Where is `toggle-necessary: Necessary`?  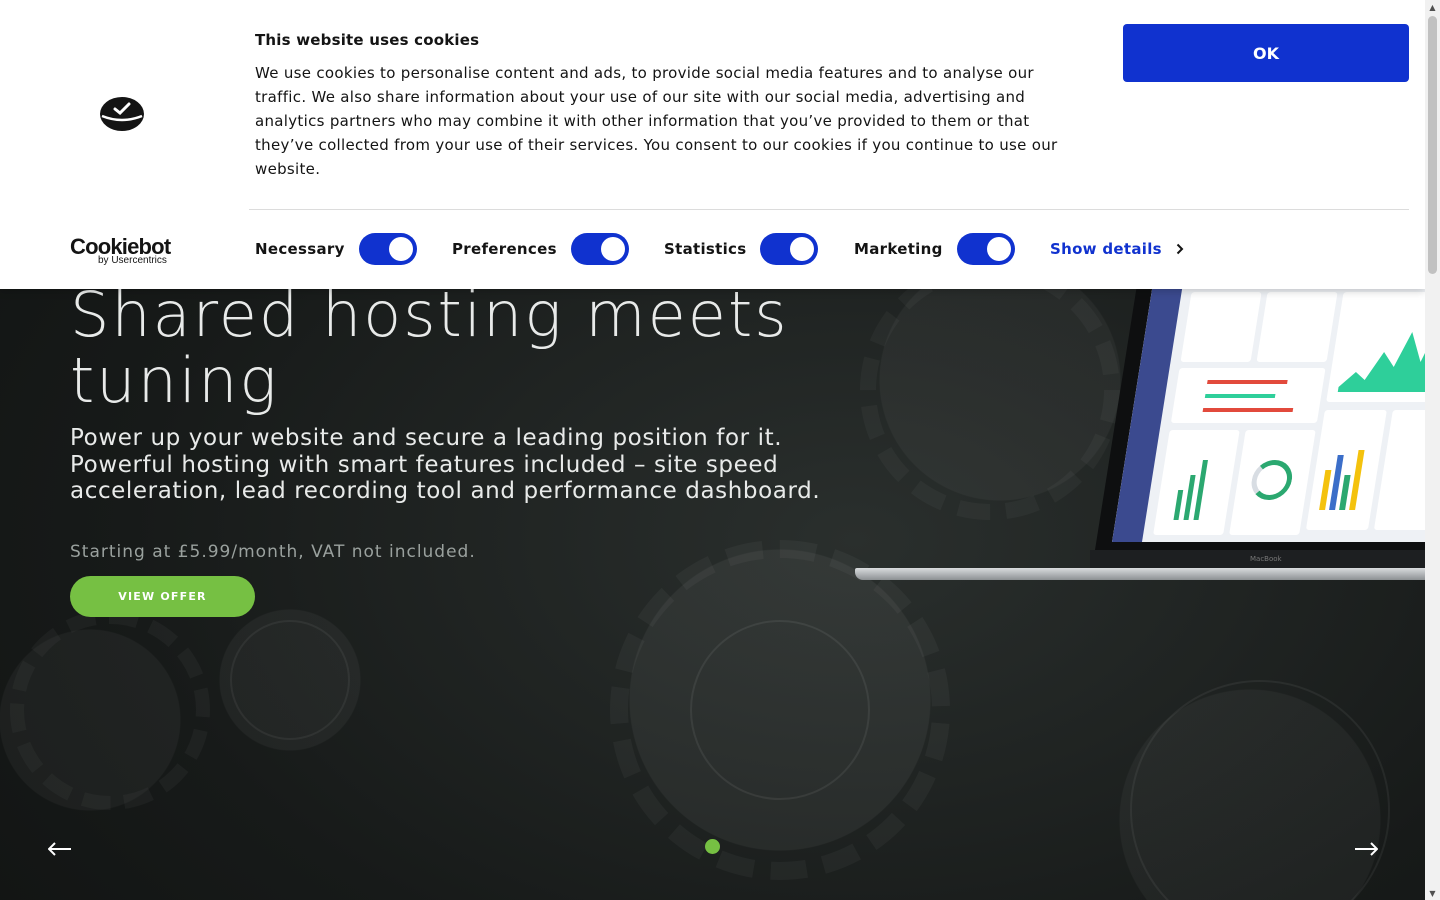 toggle-necessary: Necessary is located at coordinates (336, 249).